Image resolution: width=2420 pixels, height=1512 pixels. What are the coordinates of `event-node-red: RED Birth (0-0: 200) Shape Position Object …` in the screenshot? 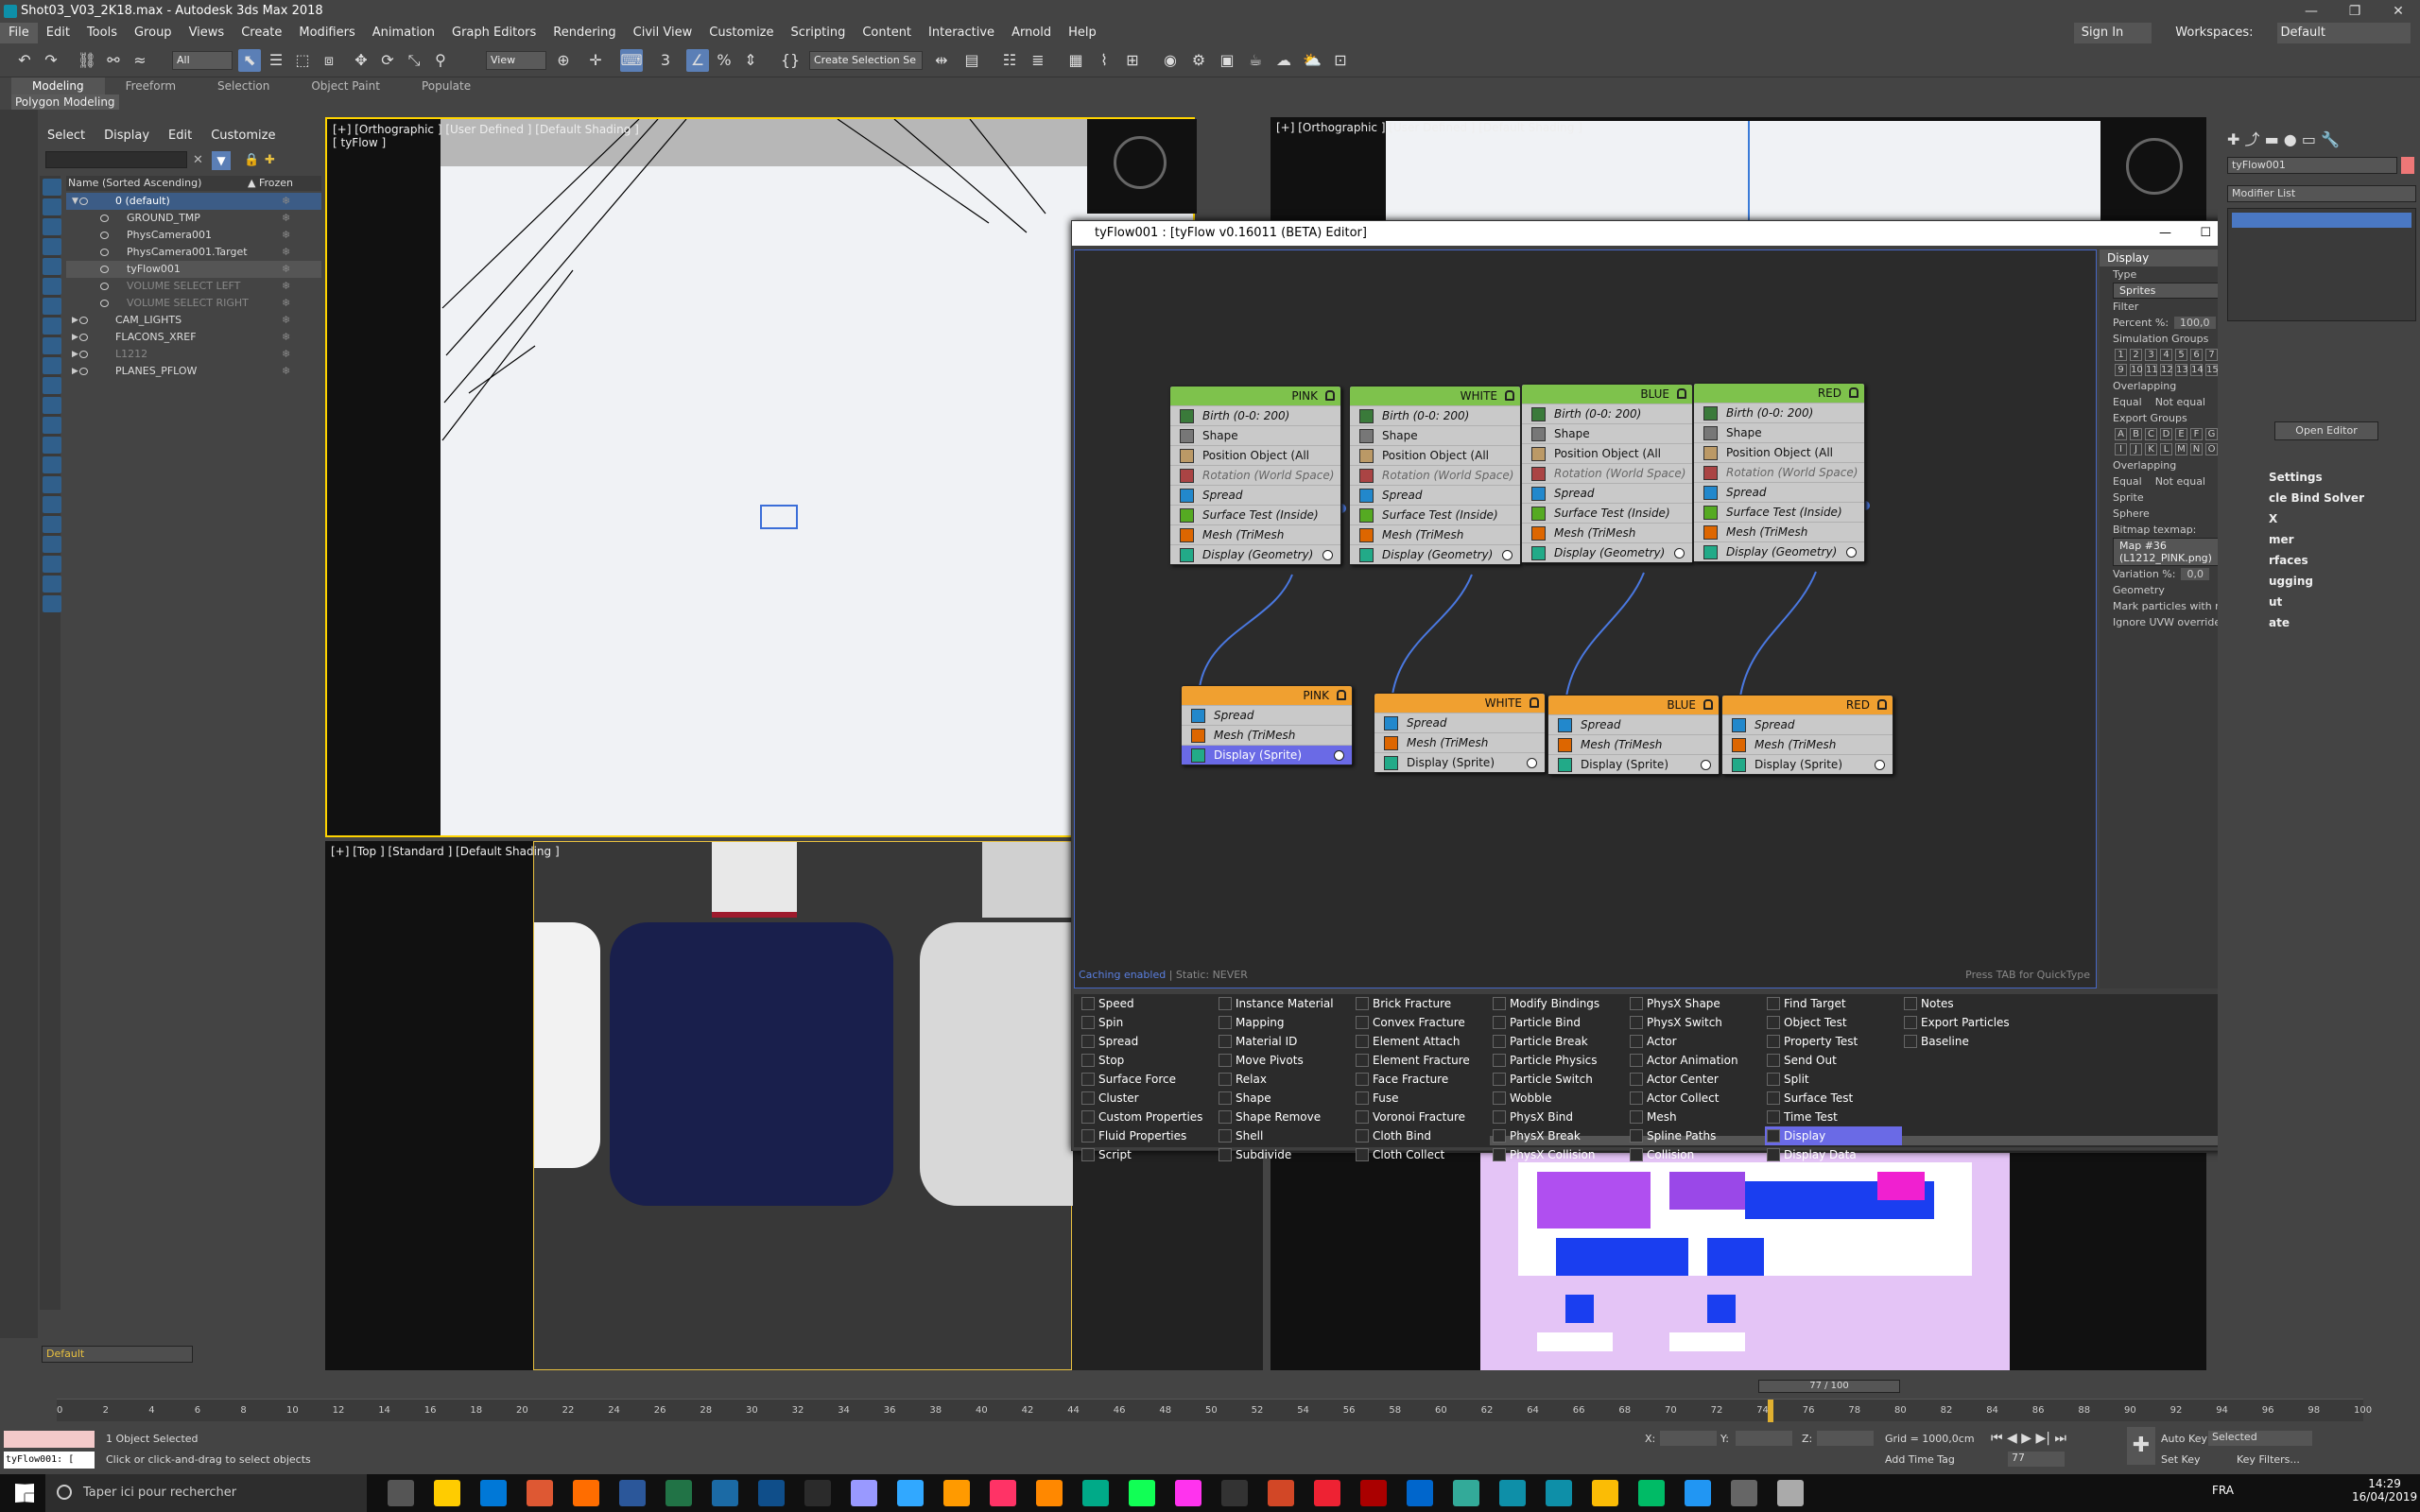 It's located at (1779, 472).